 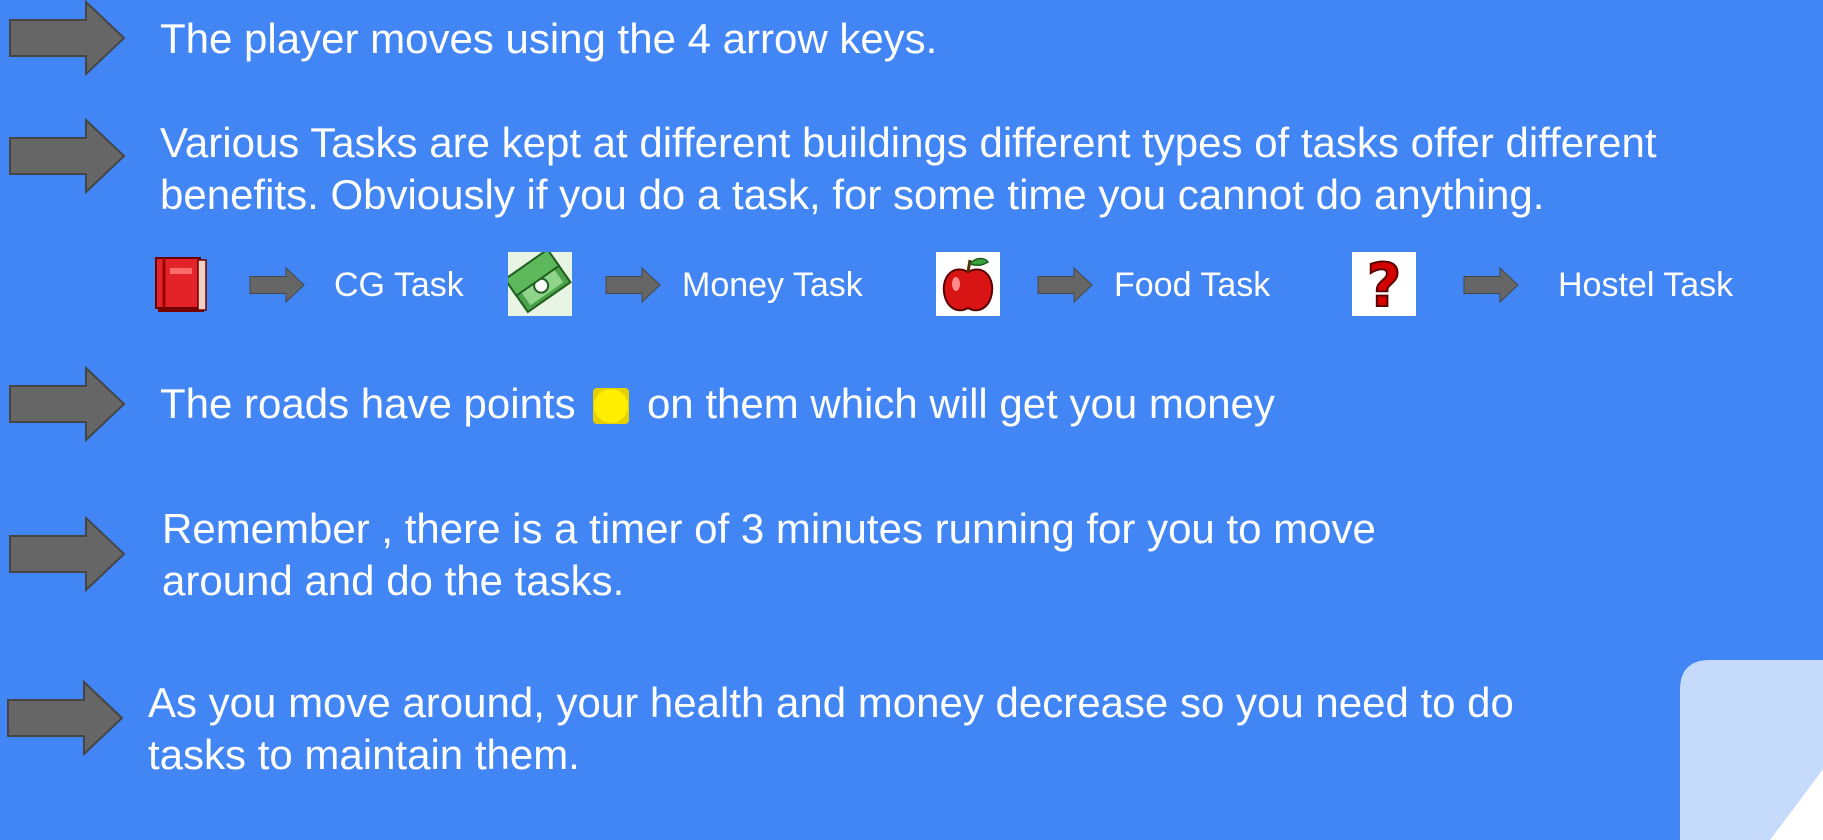 I want to click on question-mark-icon: ?, so click(x=1384, y=284).